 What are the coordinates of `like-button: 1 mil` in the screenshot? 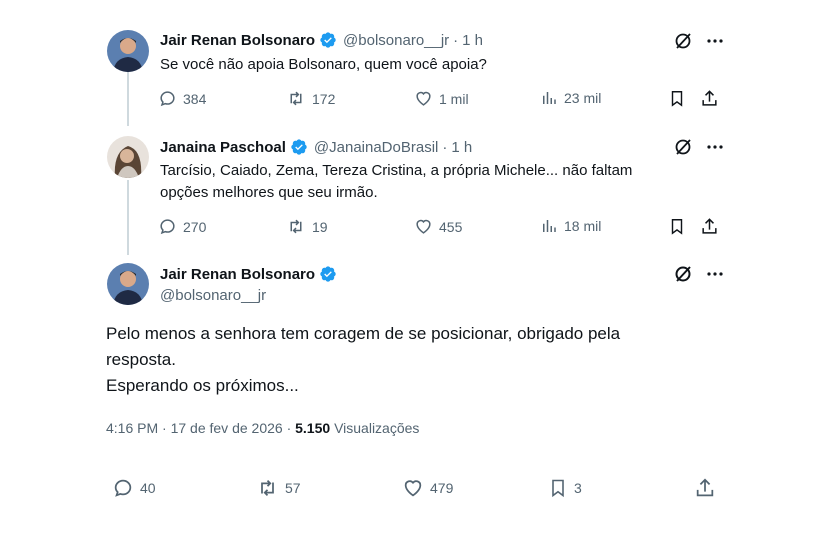 It's located at (441, 98).